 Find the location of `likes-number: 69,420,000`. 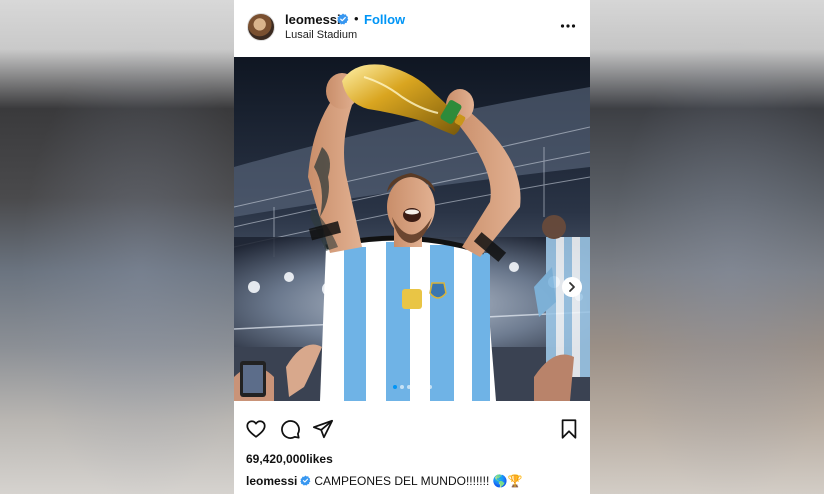

likes-number: 69,420,000 is located at coordinates (276, 459).